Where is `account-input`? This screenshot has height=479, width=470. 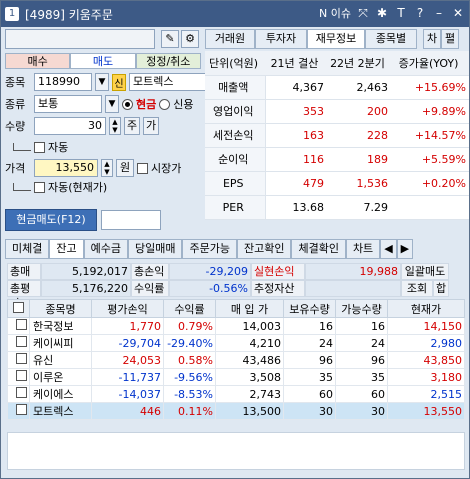 account-input is located at coordinates (80, 39).